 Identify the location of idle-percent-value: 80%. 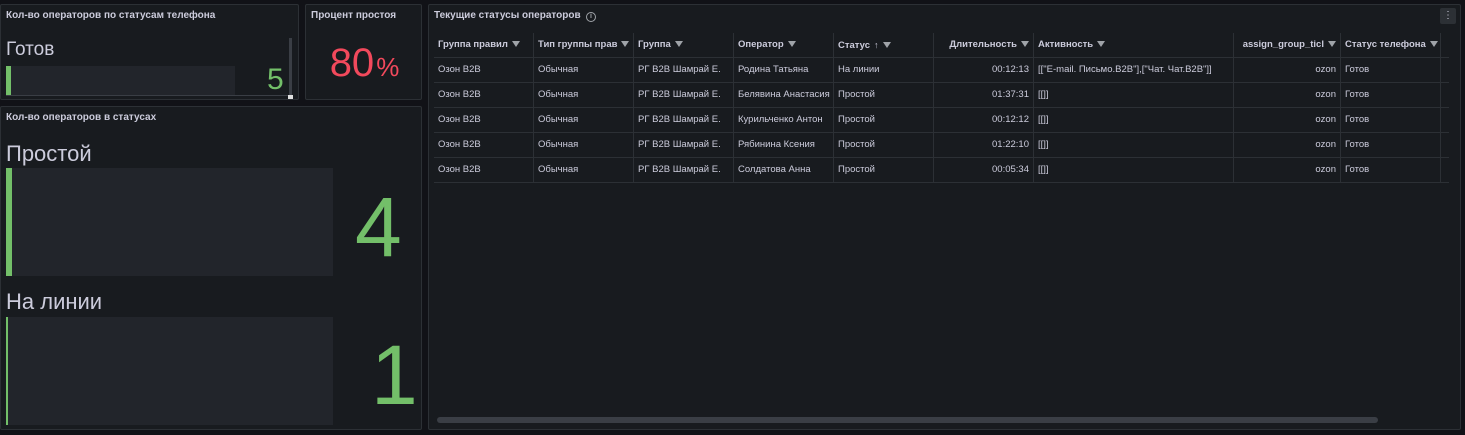
(363, 63).